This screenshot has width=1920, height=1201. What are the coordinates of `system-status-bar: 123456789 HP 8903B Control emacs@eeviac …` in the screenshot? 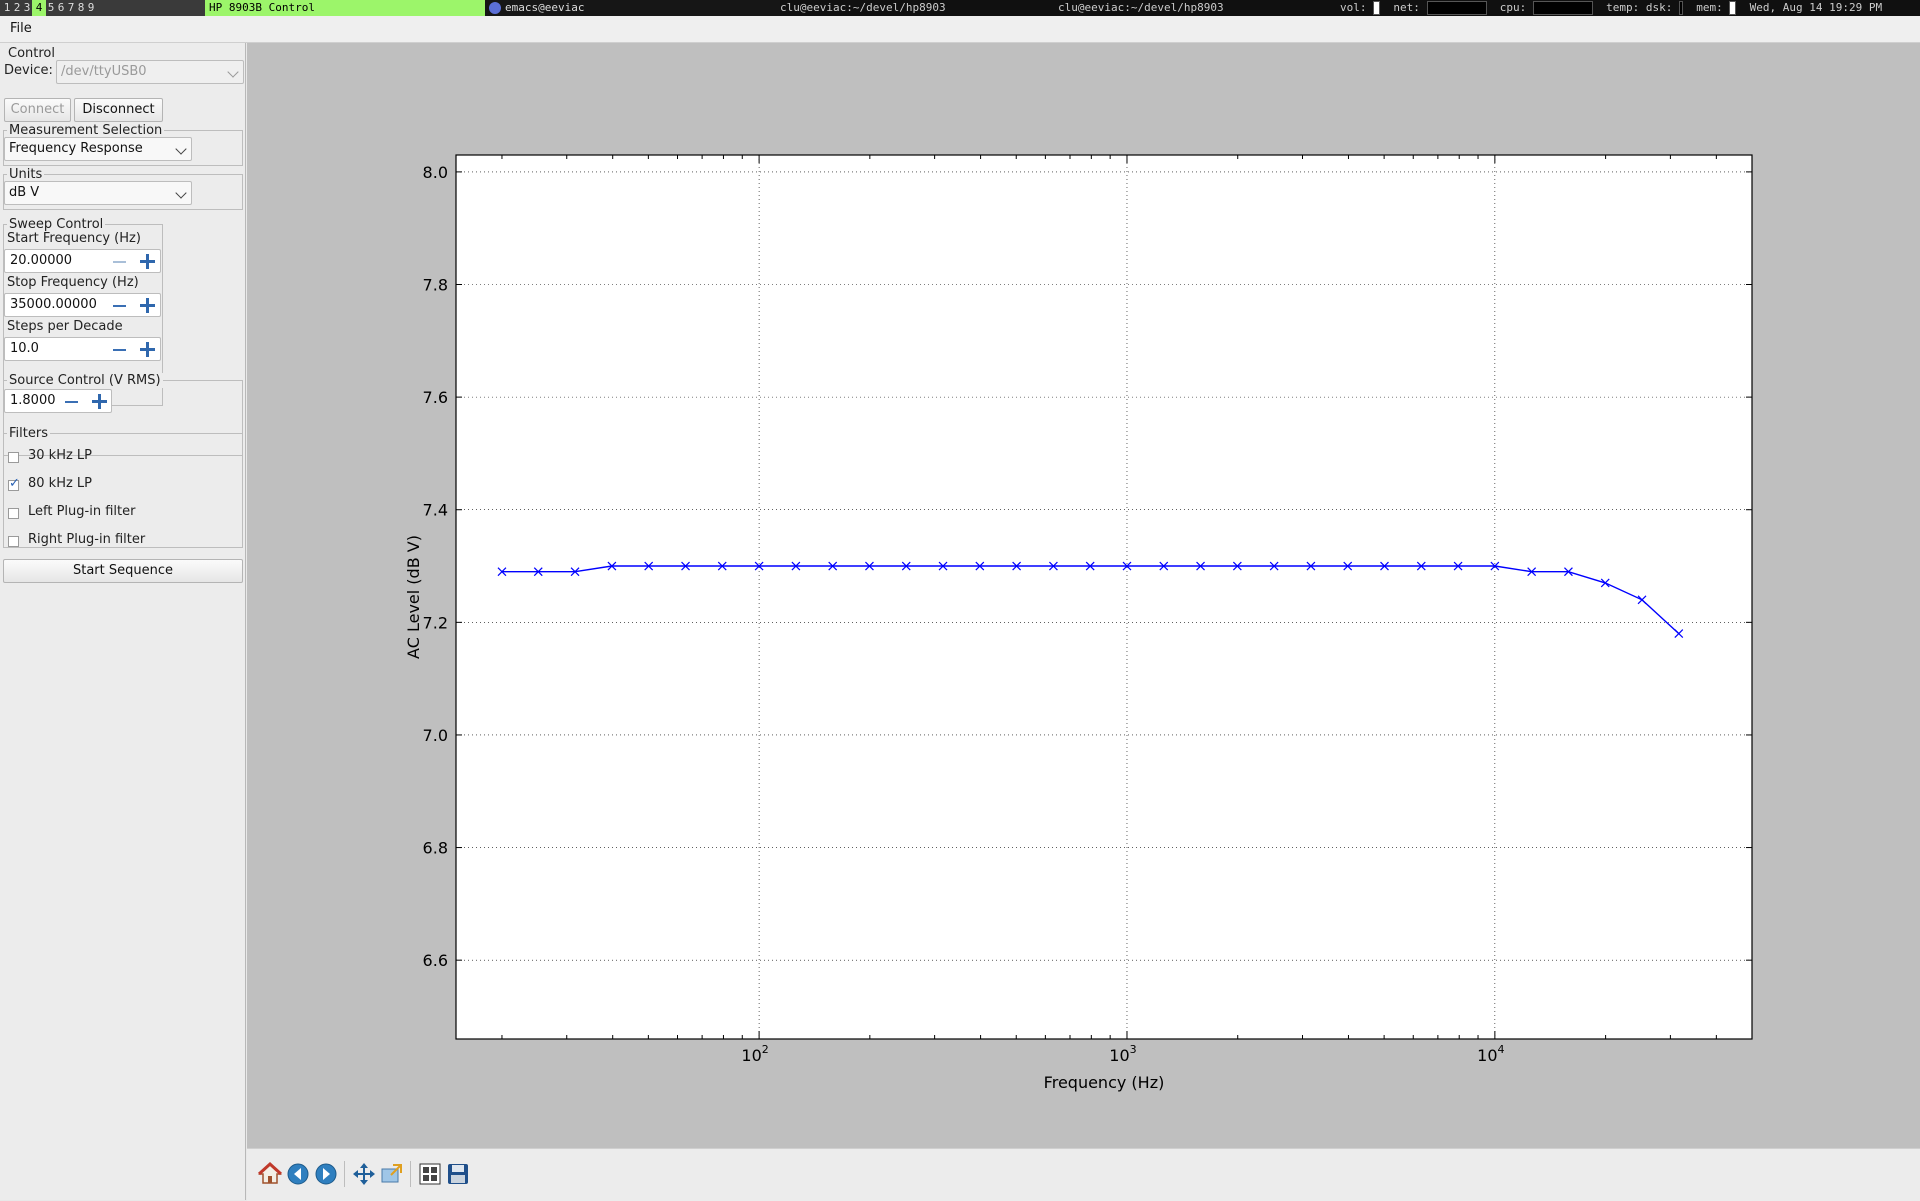 It's located at (960, 8).